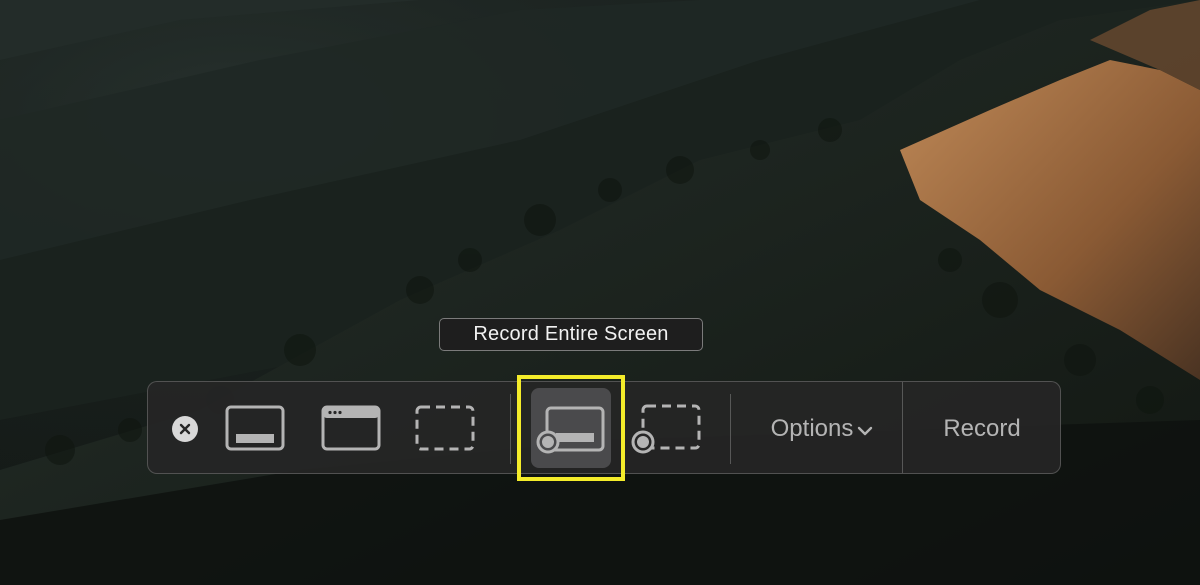  I want to click on window-capture-icon, so click(351, 428).